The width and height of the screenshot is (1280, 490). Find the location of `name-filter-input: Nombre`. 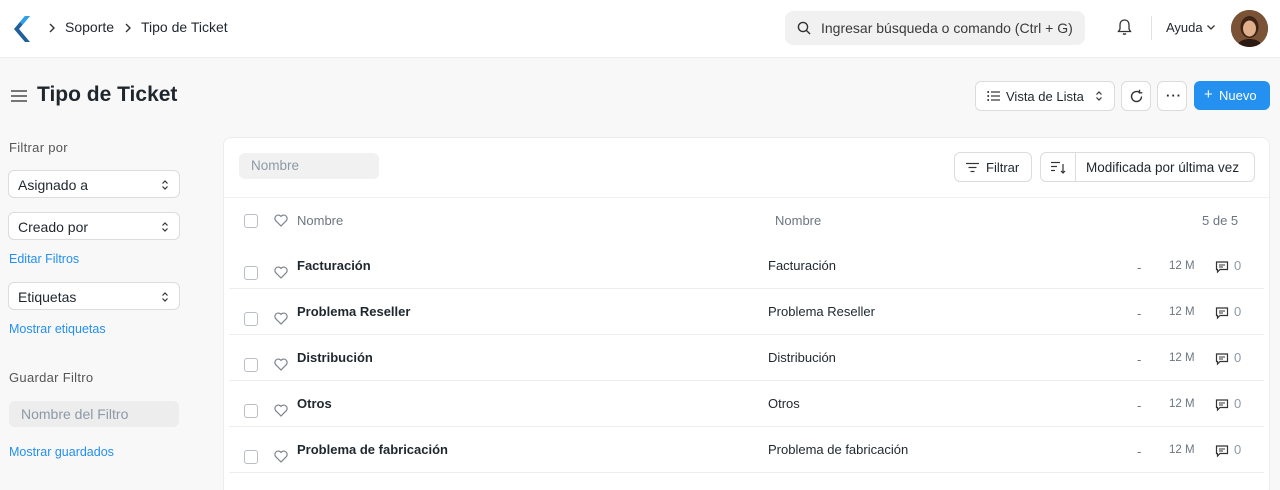

name-filter-input: Nombre is located at coordinates (309, 166).